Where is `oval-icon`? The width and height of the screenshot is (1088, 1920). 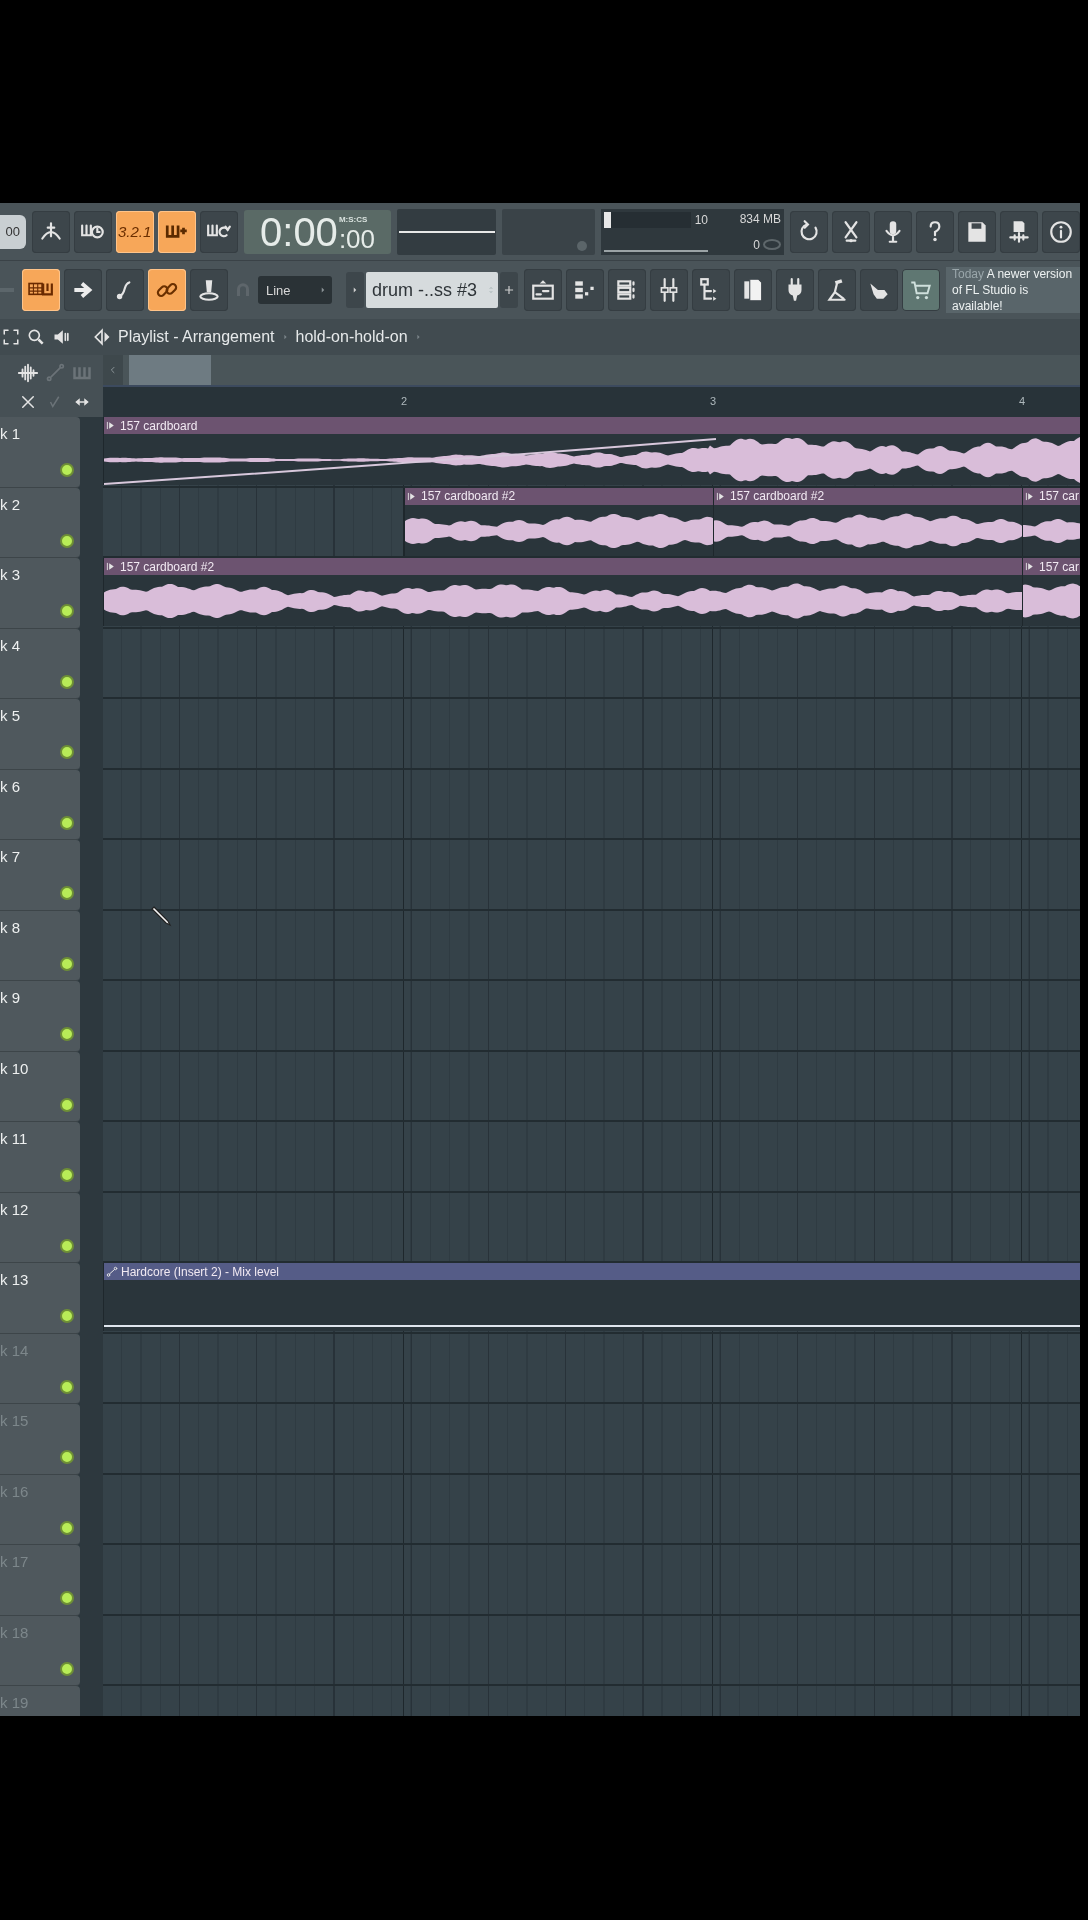
oval-icon is located at coordinates (772, 244).